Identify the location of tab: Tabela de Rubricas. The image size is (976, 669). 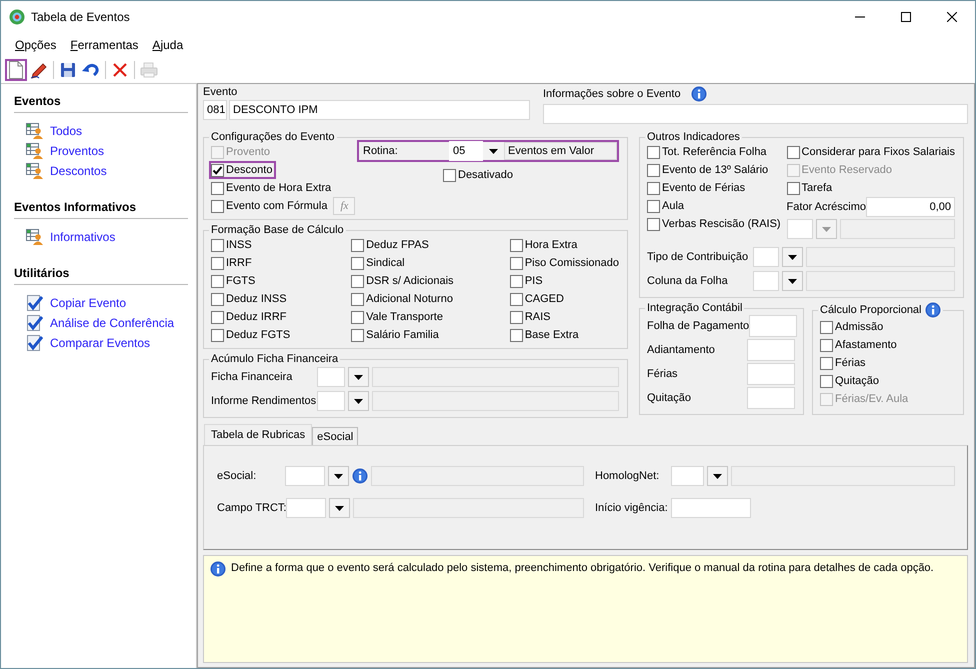
(258, 434).